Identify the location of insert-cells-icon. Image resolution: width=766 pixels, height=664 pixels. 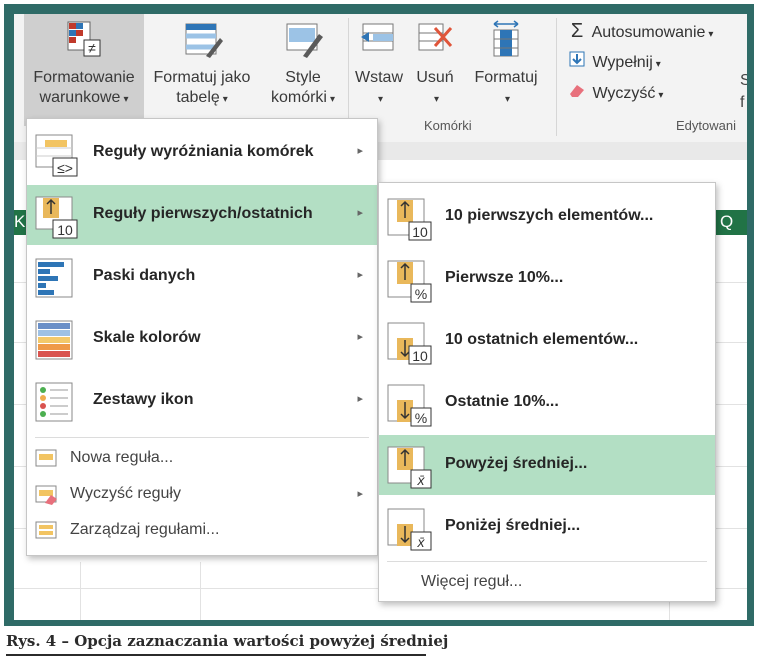
(377, 37).